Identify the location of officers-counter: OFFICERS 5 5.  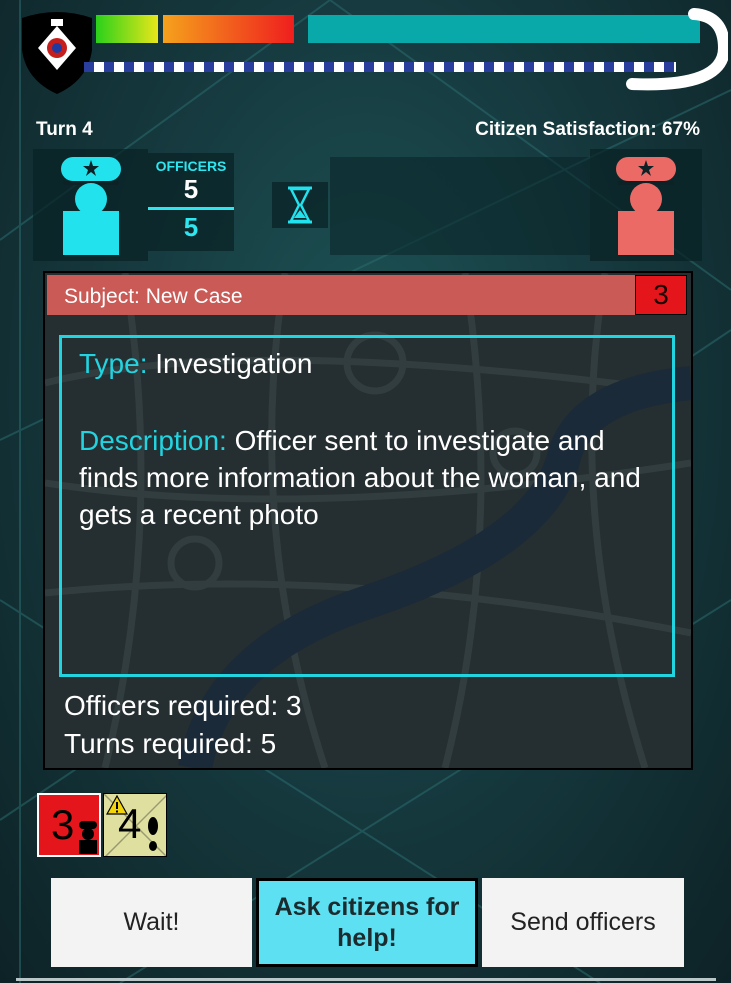
(191, 202).